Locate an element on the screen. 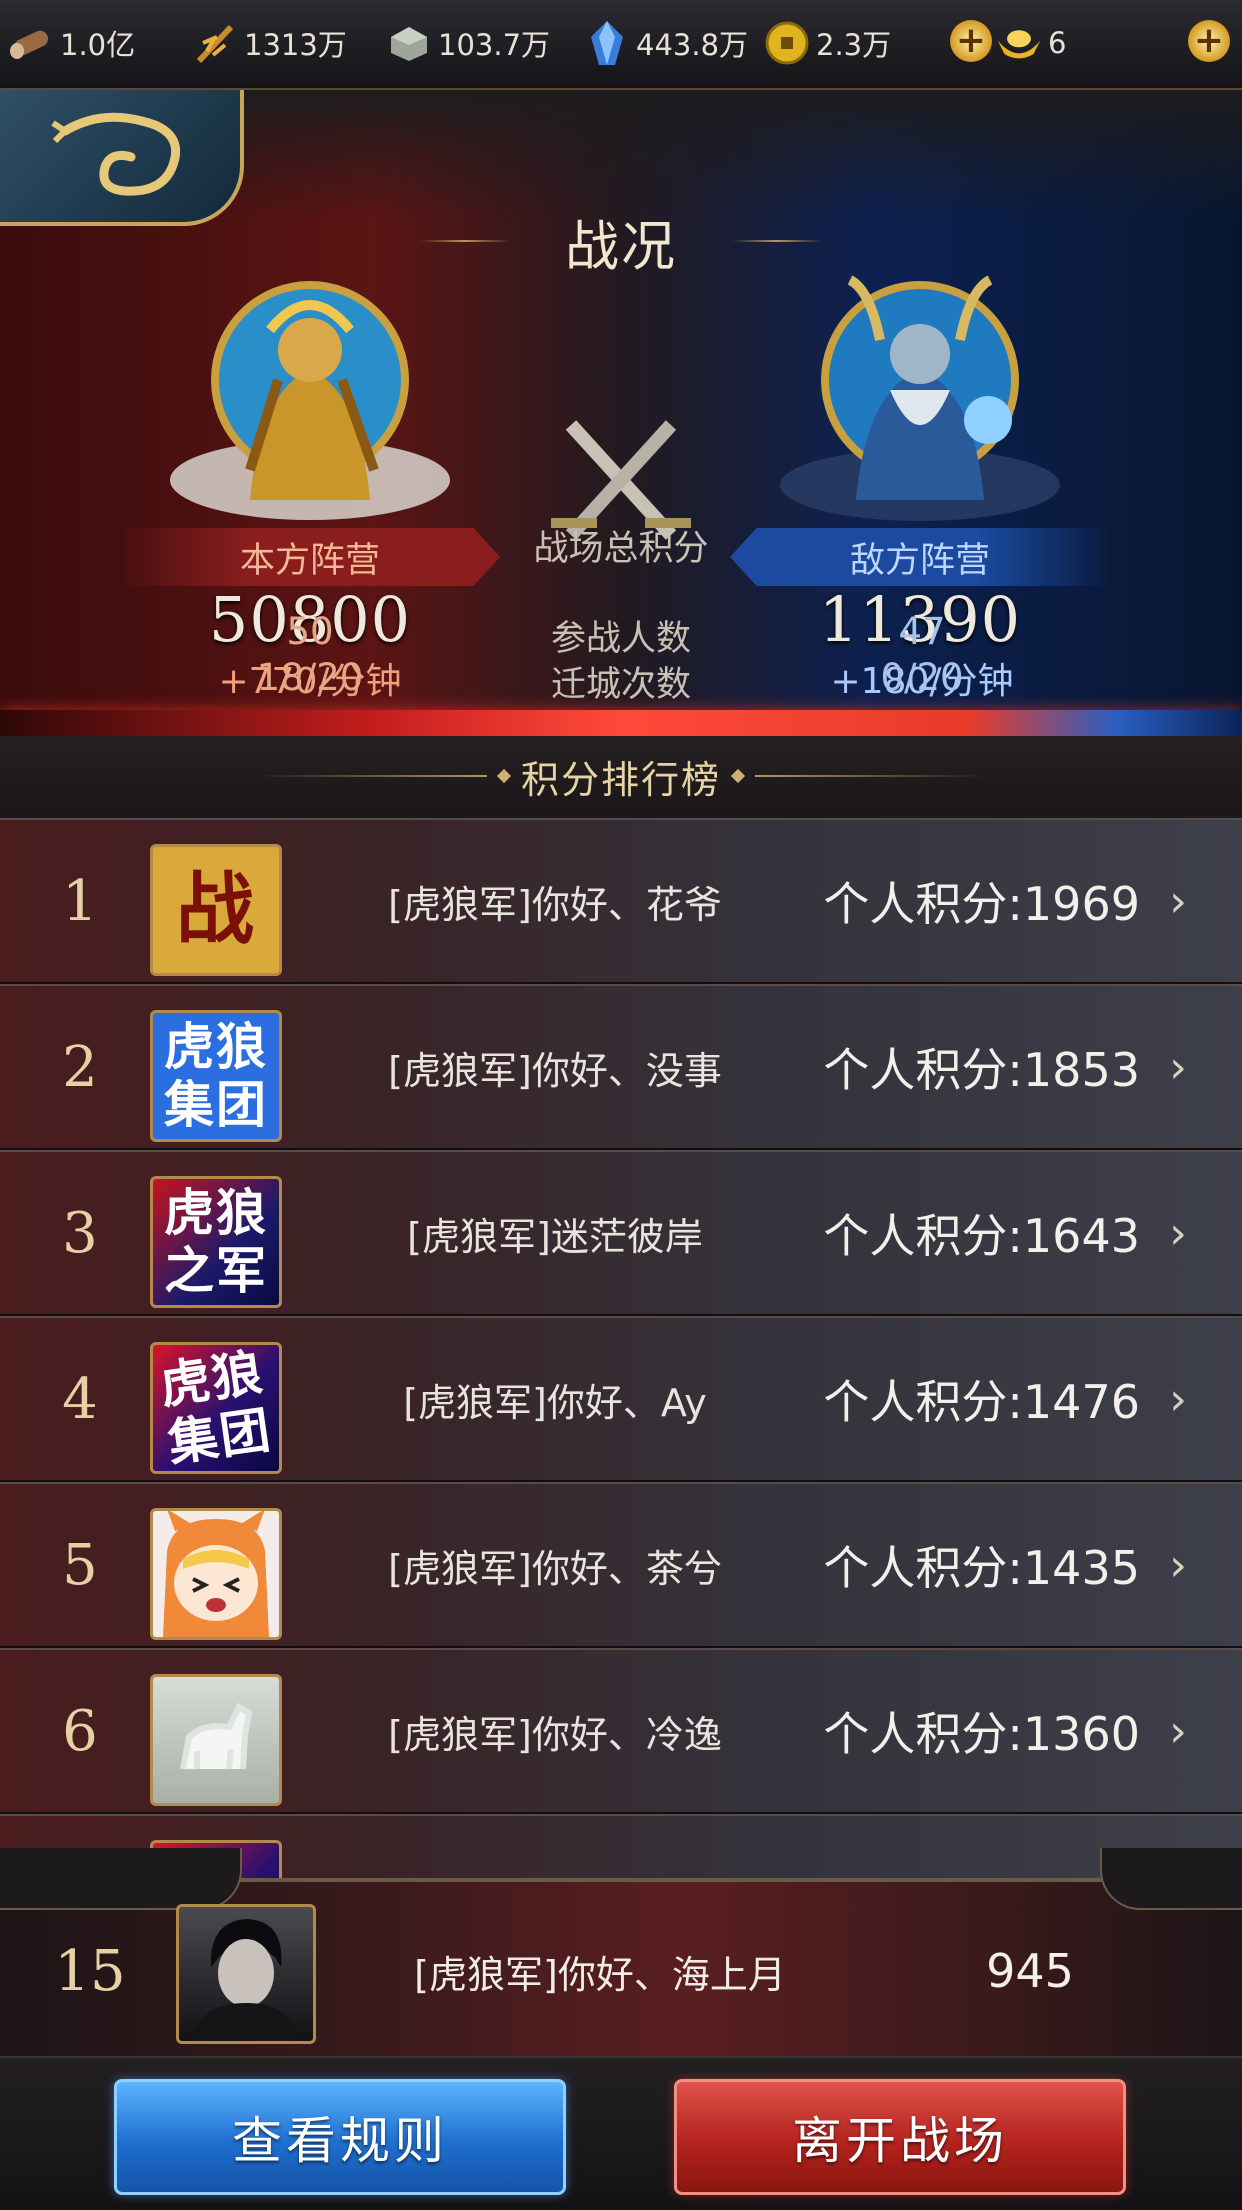  ranking-row: 2 虎狼集团 [虎狼军]你好、没事 个人积分:1853 › is located at coordinates (621, 1067).